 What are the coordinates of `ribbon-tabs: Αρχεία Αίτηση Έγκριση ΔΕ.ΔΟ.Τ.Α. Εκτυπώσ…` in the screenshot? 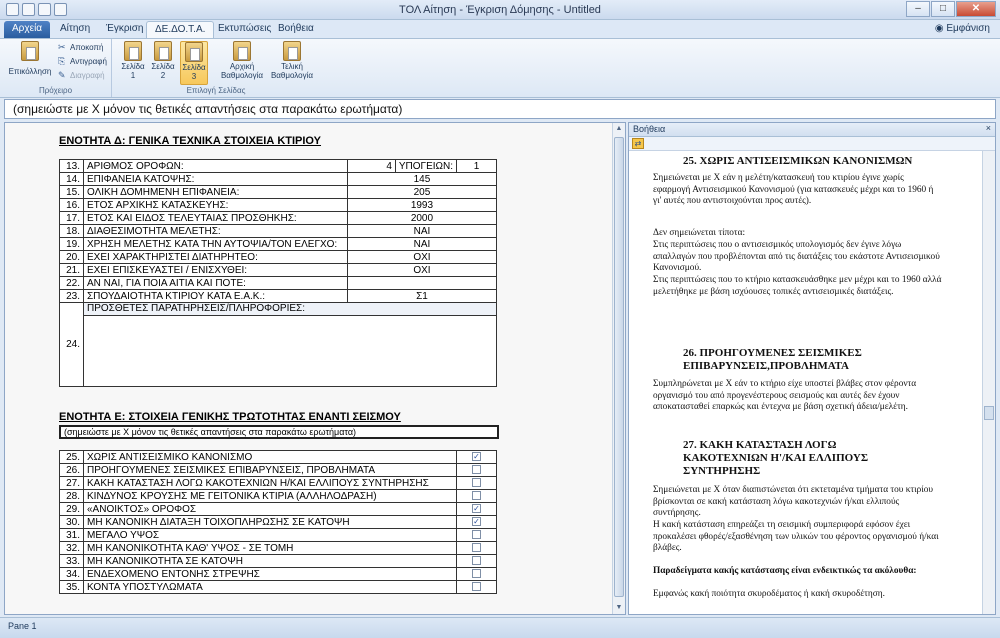 It's located at (500, 29).